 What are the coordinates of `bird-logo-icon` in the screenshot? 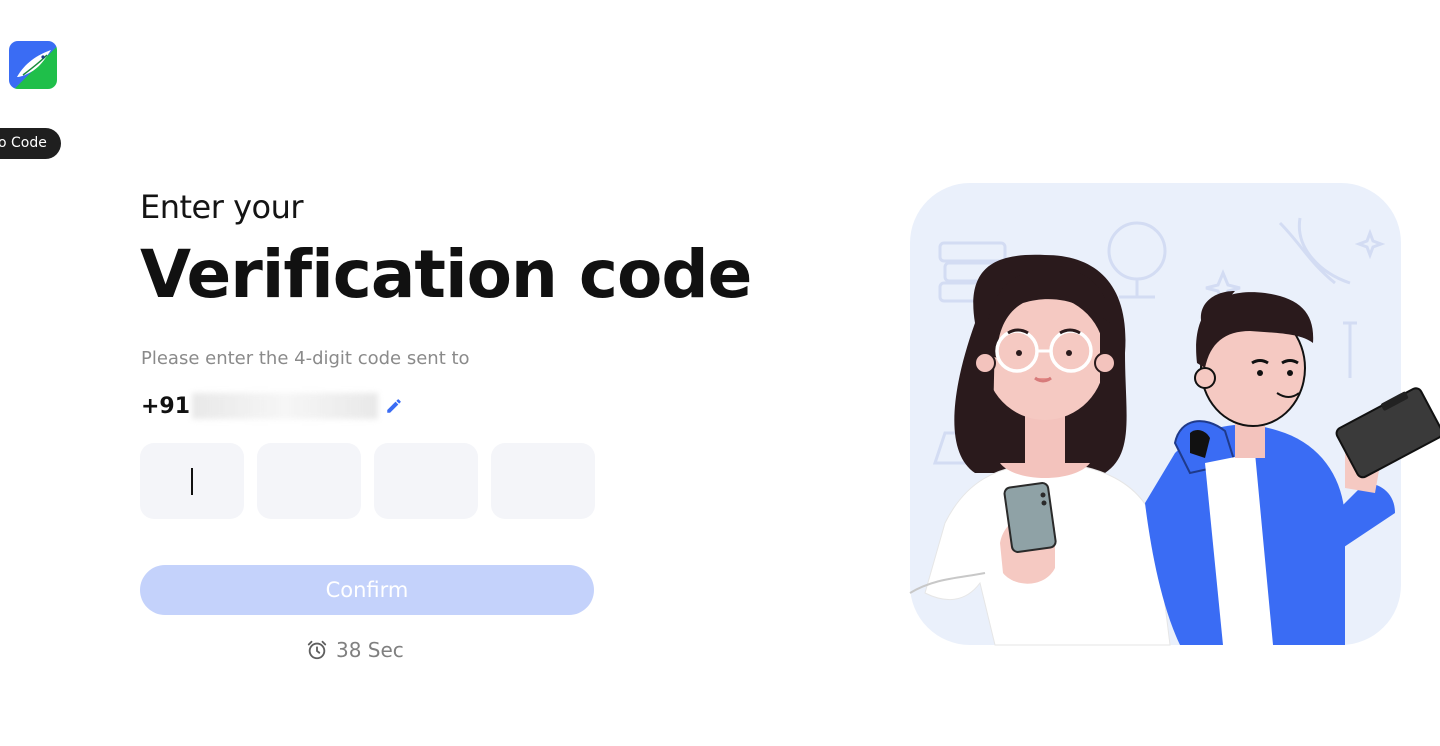 It's located at (33, 65).